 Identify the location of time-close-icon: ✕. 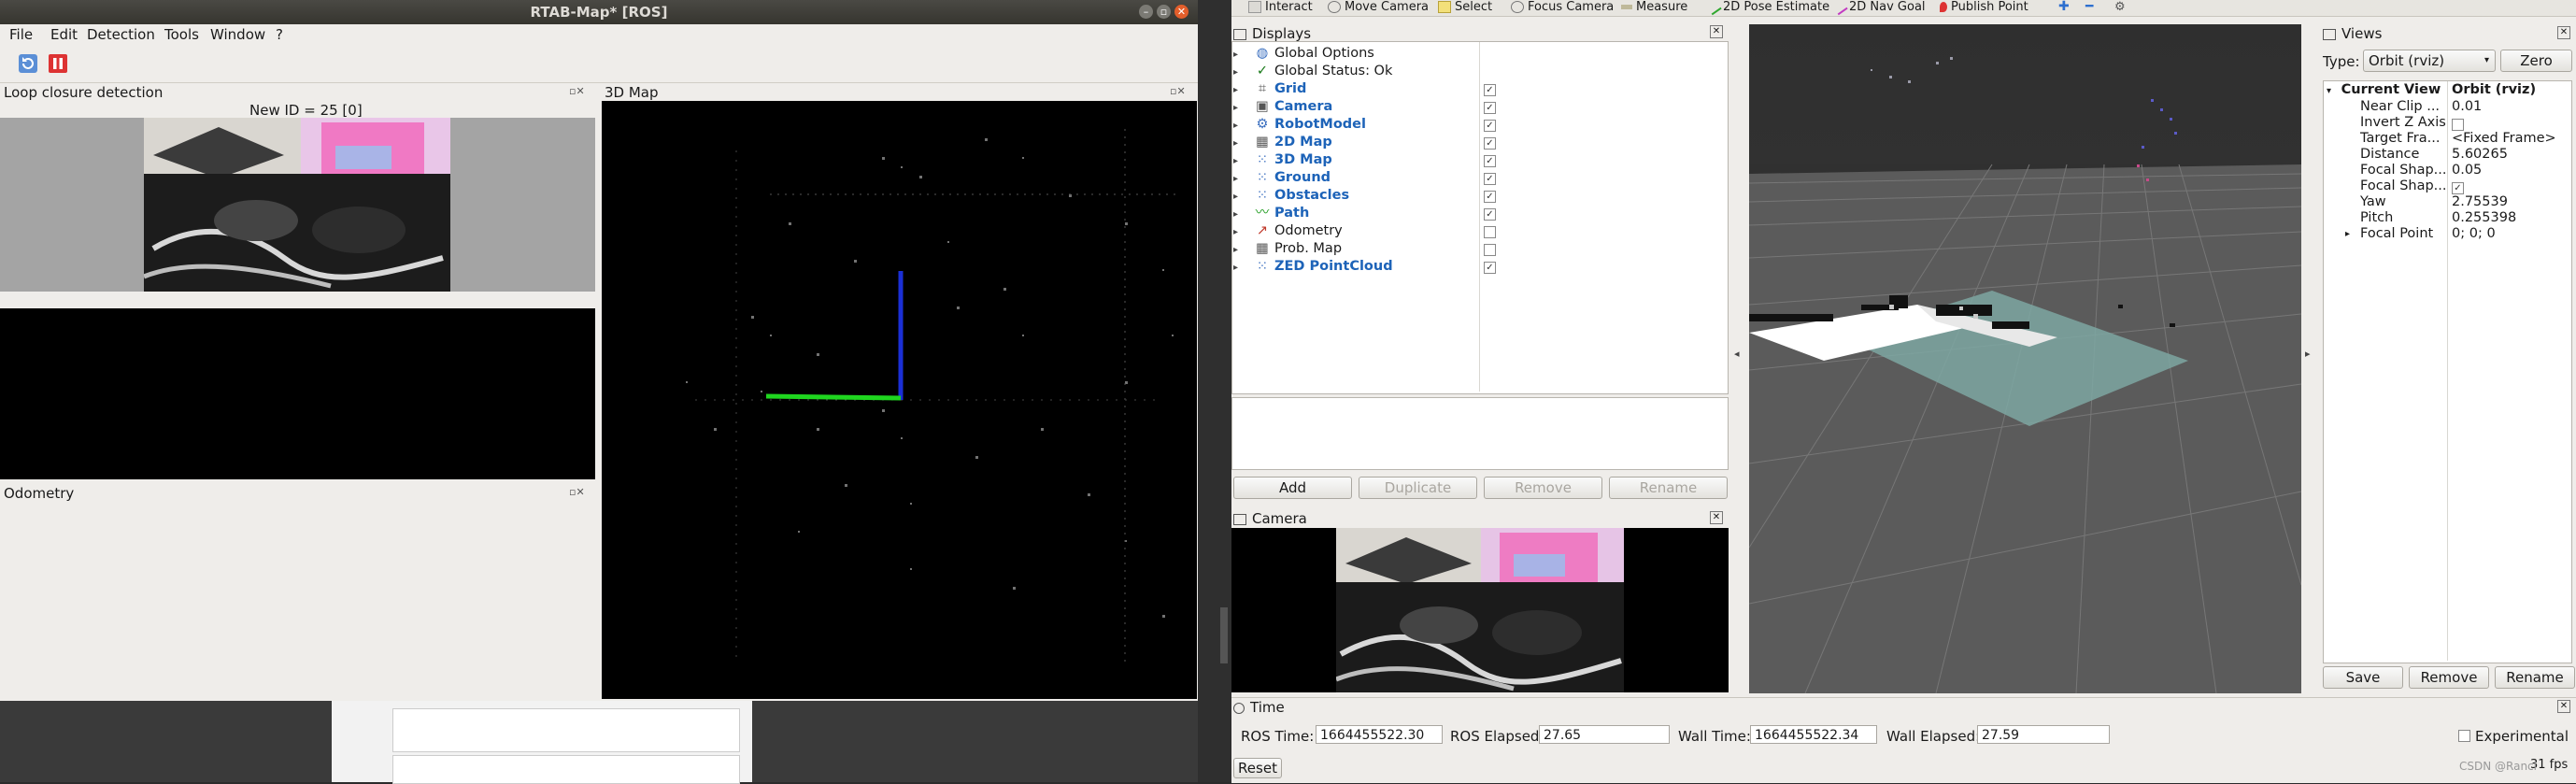
(2564, 706).